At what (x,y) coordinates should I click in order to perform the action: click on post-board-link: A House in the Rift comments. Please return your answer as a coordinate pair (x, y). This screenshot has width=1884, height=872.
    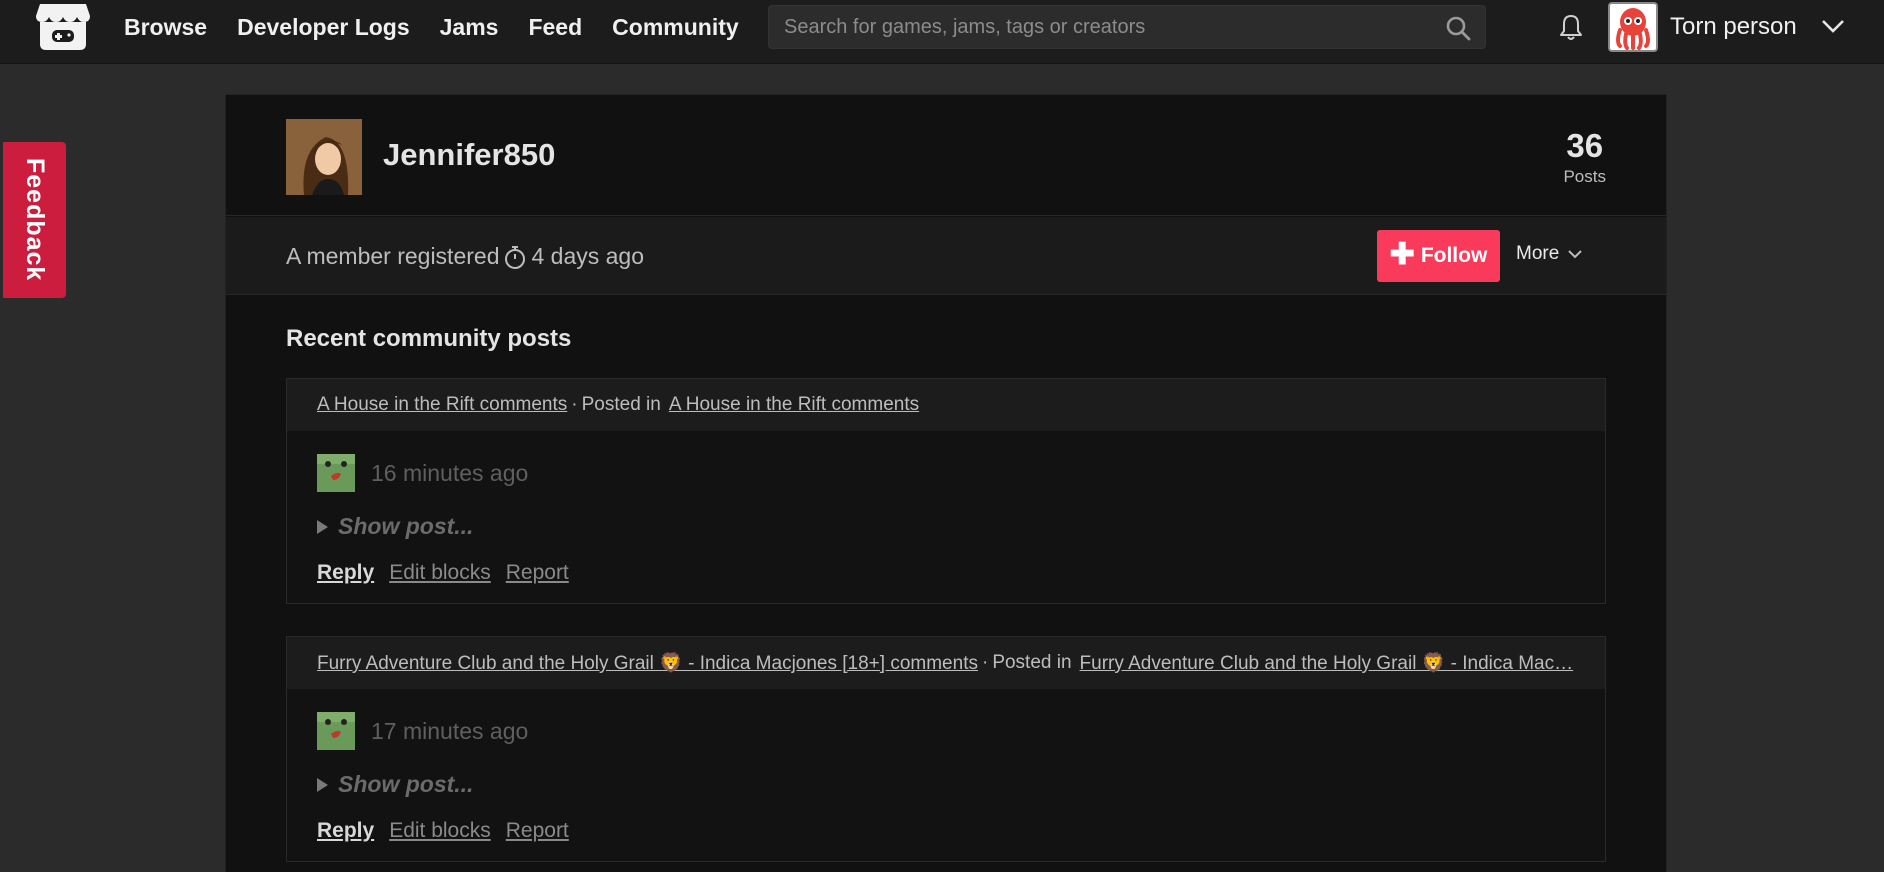
    Looking at the image, I should click on (794, 405).